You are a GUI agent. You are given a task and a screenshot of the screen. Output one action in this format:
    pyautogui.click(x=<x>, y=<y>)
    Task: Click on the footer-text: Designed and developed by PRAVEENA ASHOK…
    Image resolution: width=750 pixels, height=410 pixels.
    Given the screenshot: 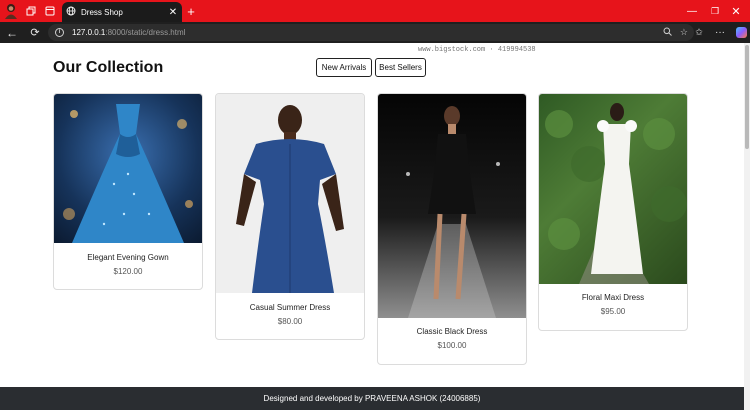 What is the action you would take?
    pyautogui.click(x=372, y=398)
    